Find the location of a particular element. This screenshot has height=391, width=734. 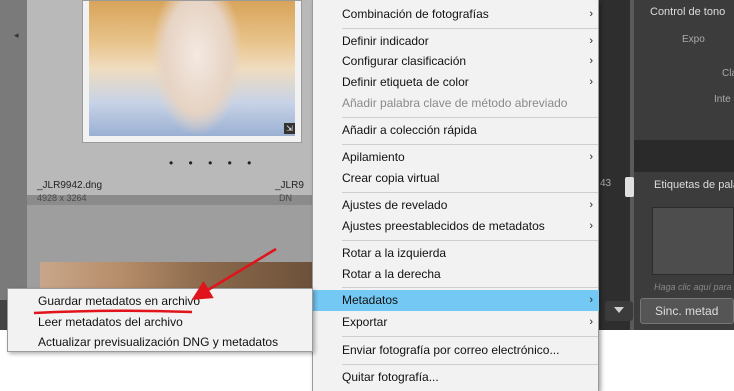

menu-item-create-virtual-copy: Crear copia virtual is located at coordinates (456, 178).